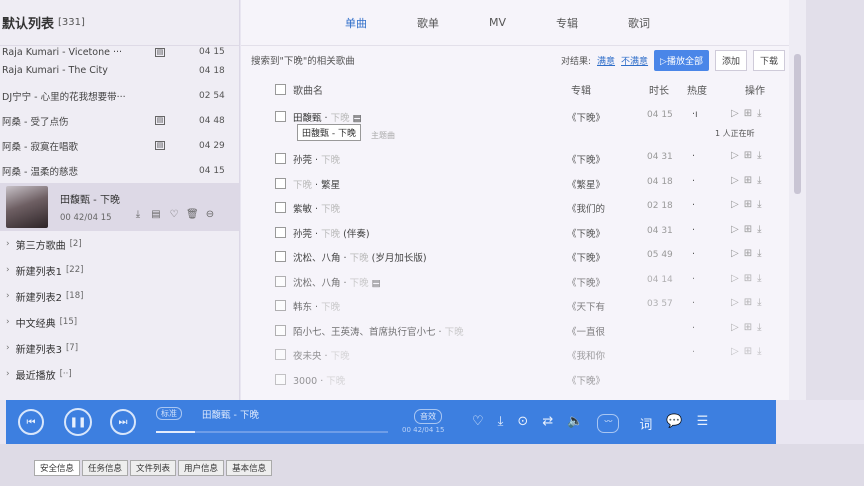 The image size is (864, 486). I want to click on tab-security-info: 安全信息, so click(57, 468).